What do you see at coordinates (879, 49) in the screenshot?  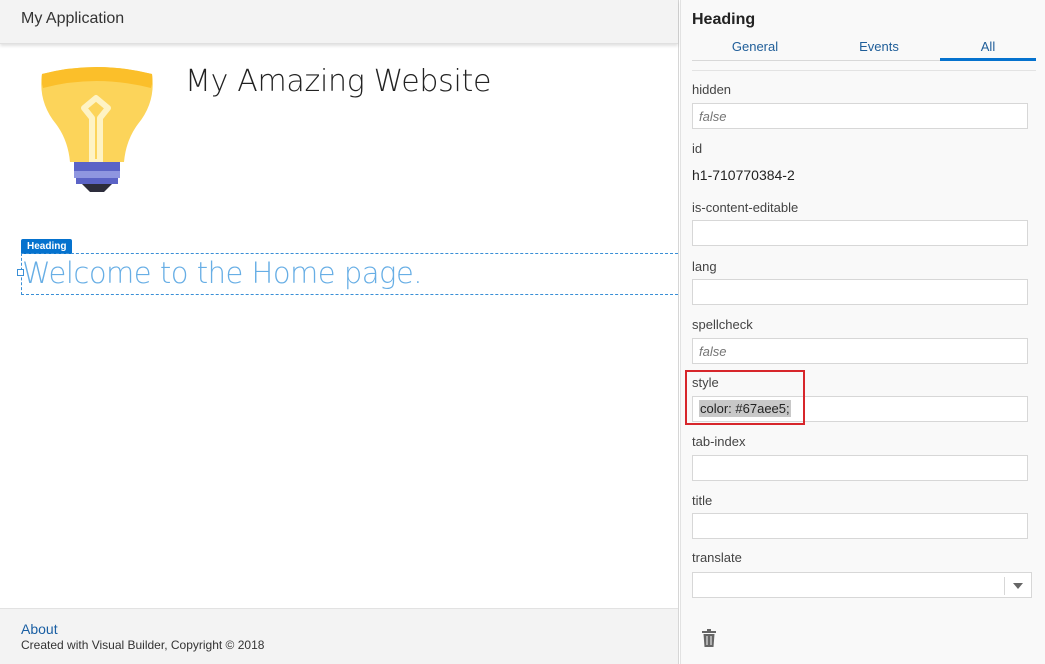 I see `tab-events: Events` at bounding box center [879, 49].